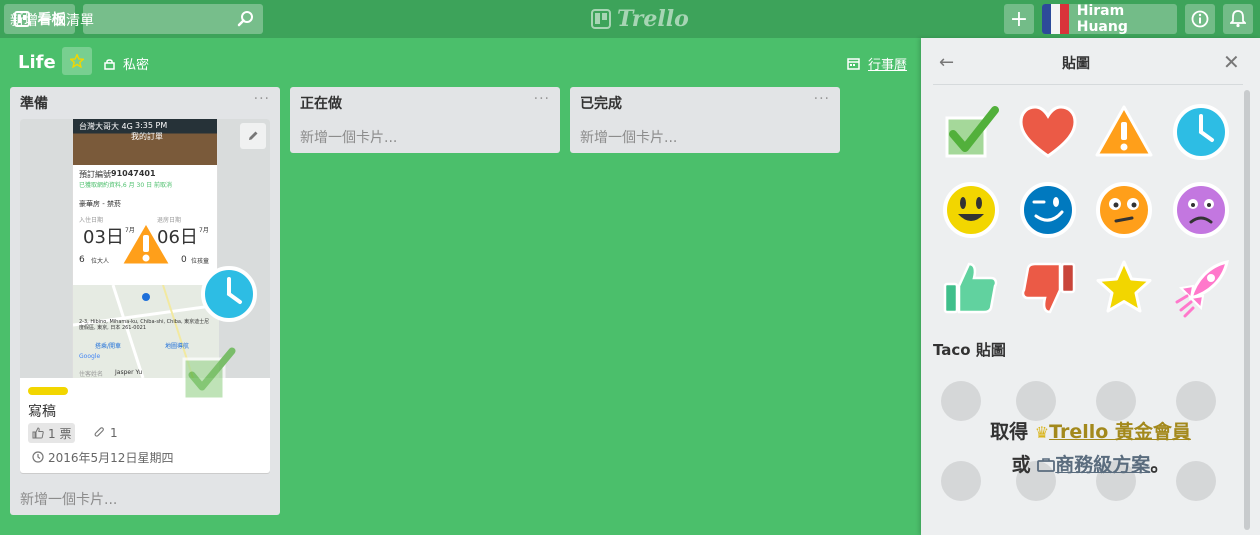  I want to click on panel-title: 貼圖, so click(1076, 64).